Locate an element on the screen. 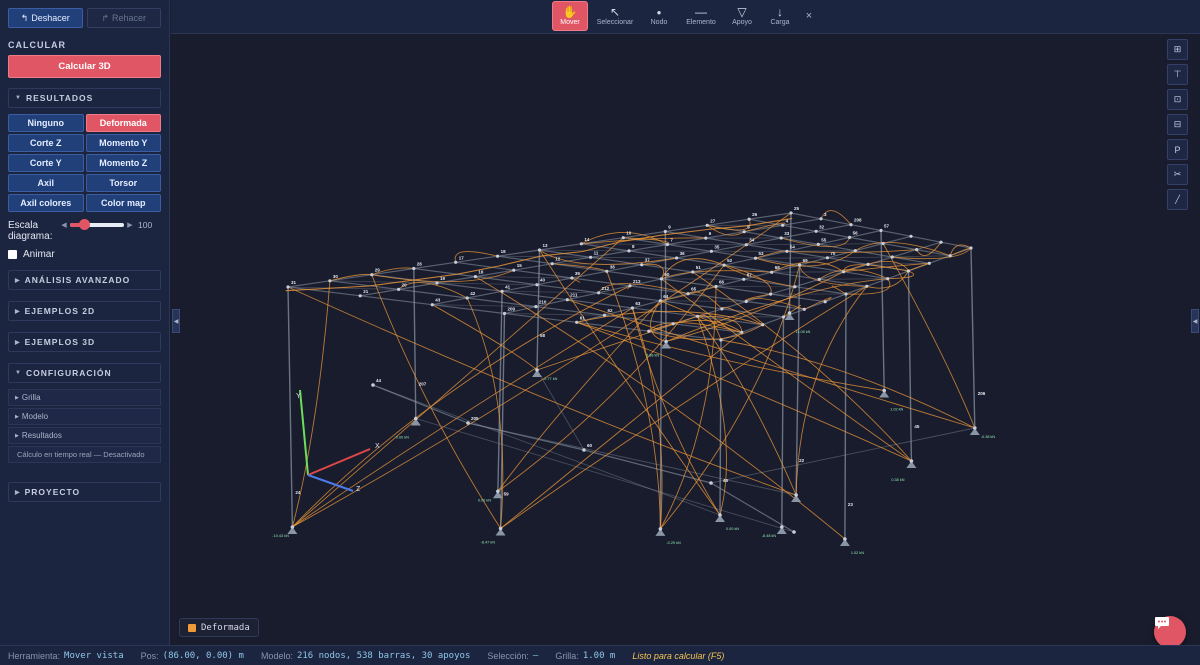 This screenshot has width=1200, height=665. node-label: 20 is located at coordinates (405, 284).